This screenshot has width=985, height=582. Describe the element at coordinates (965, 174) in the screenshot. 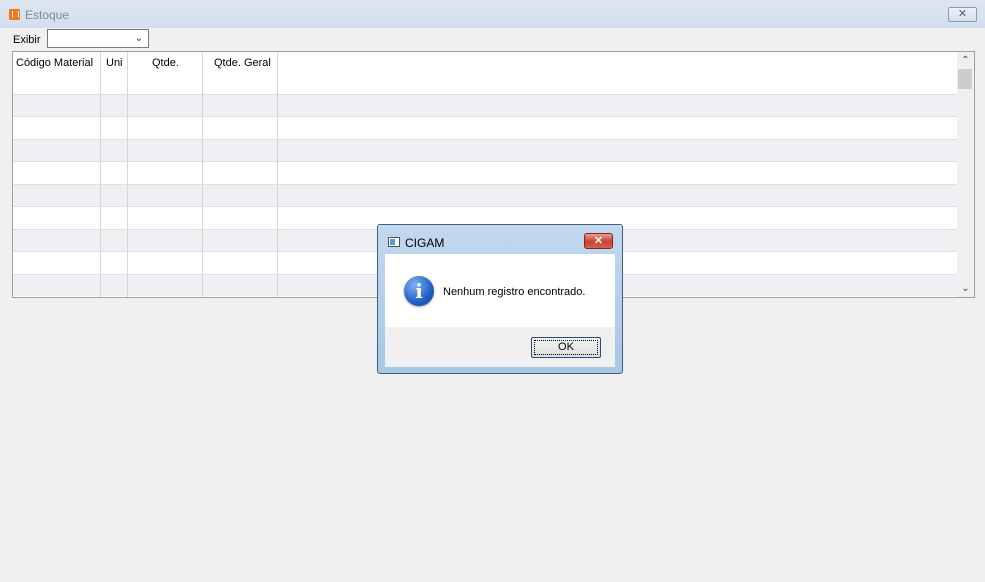

I see `vertical-scrollbar: ⌃ ⌄` at that location.